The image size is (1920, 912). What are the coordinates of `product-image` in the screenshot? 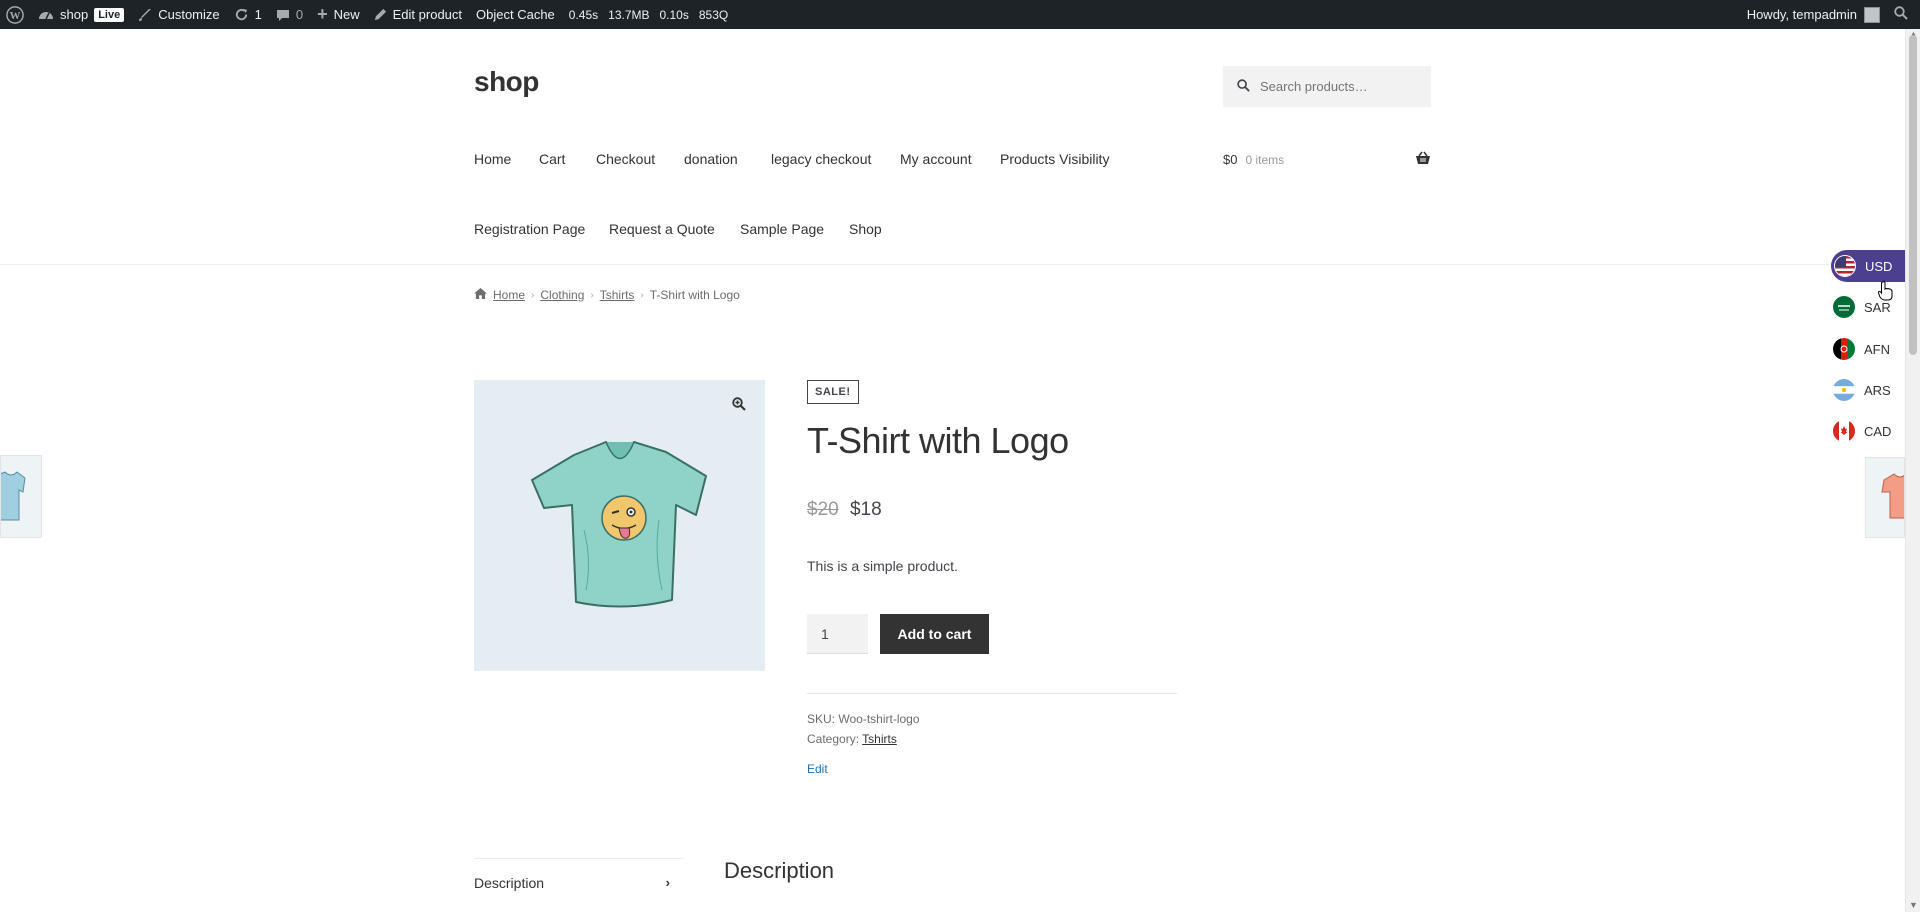 It's located at (619, 525).